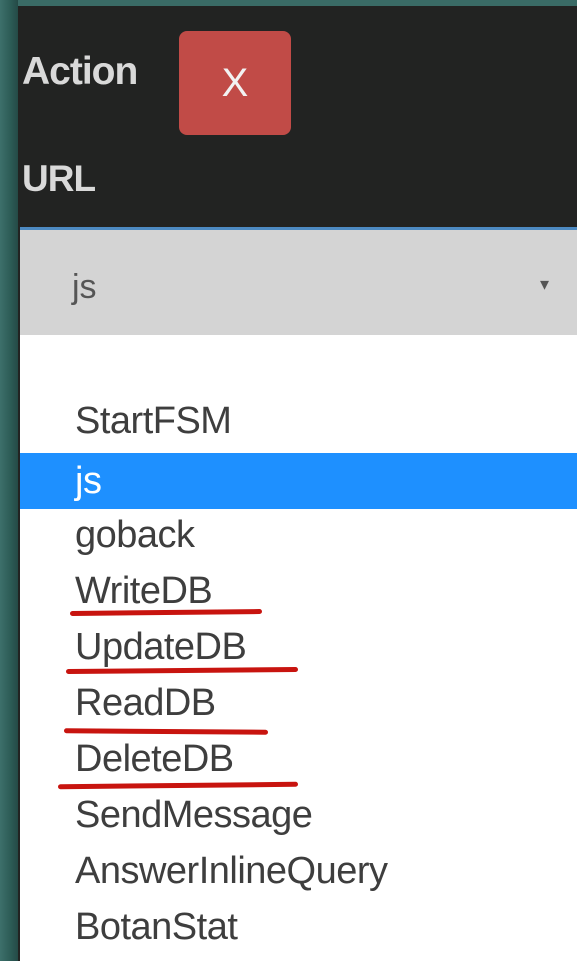 The height and width of the screenshot is (961, 577). What do you see at coordinates (298, 421) in the screenshot?
I see `option-startfsm: StartFSM` at bounding box center [298, 421].